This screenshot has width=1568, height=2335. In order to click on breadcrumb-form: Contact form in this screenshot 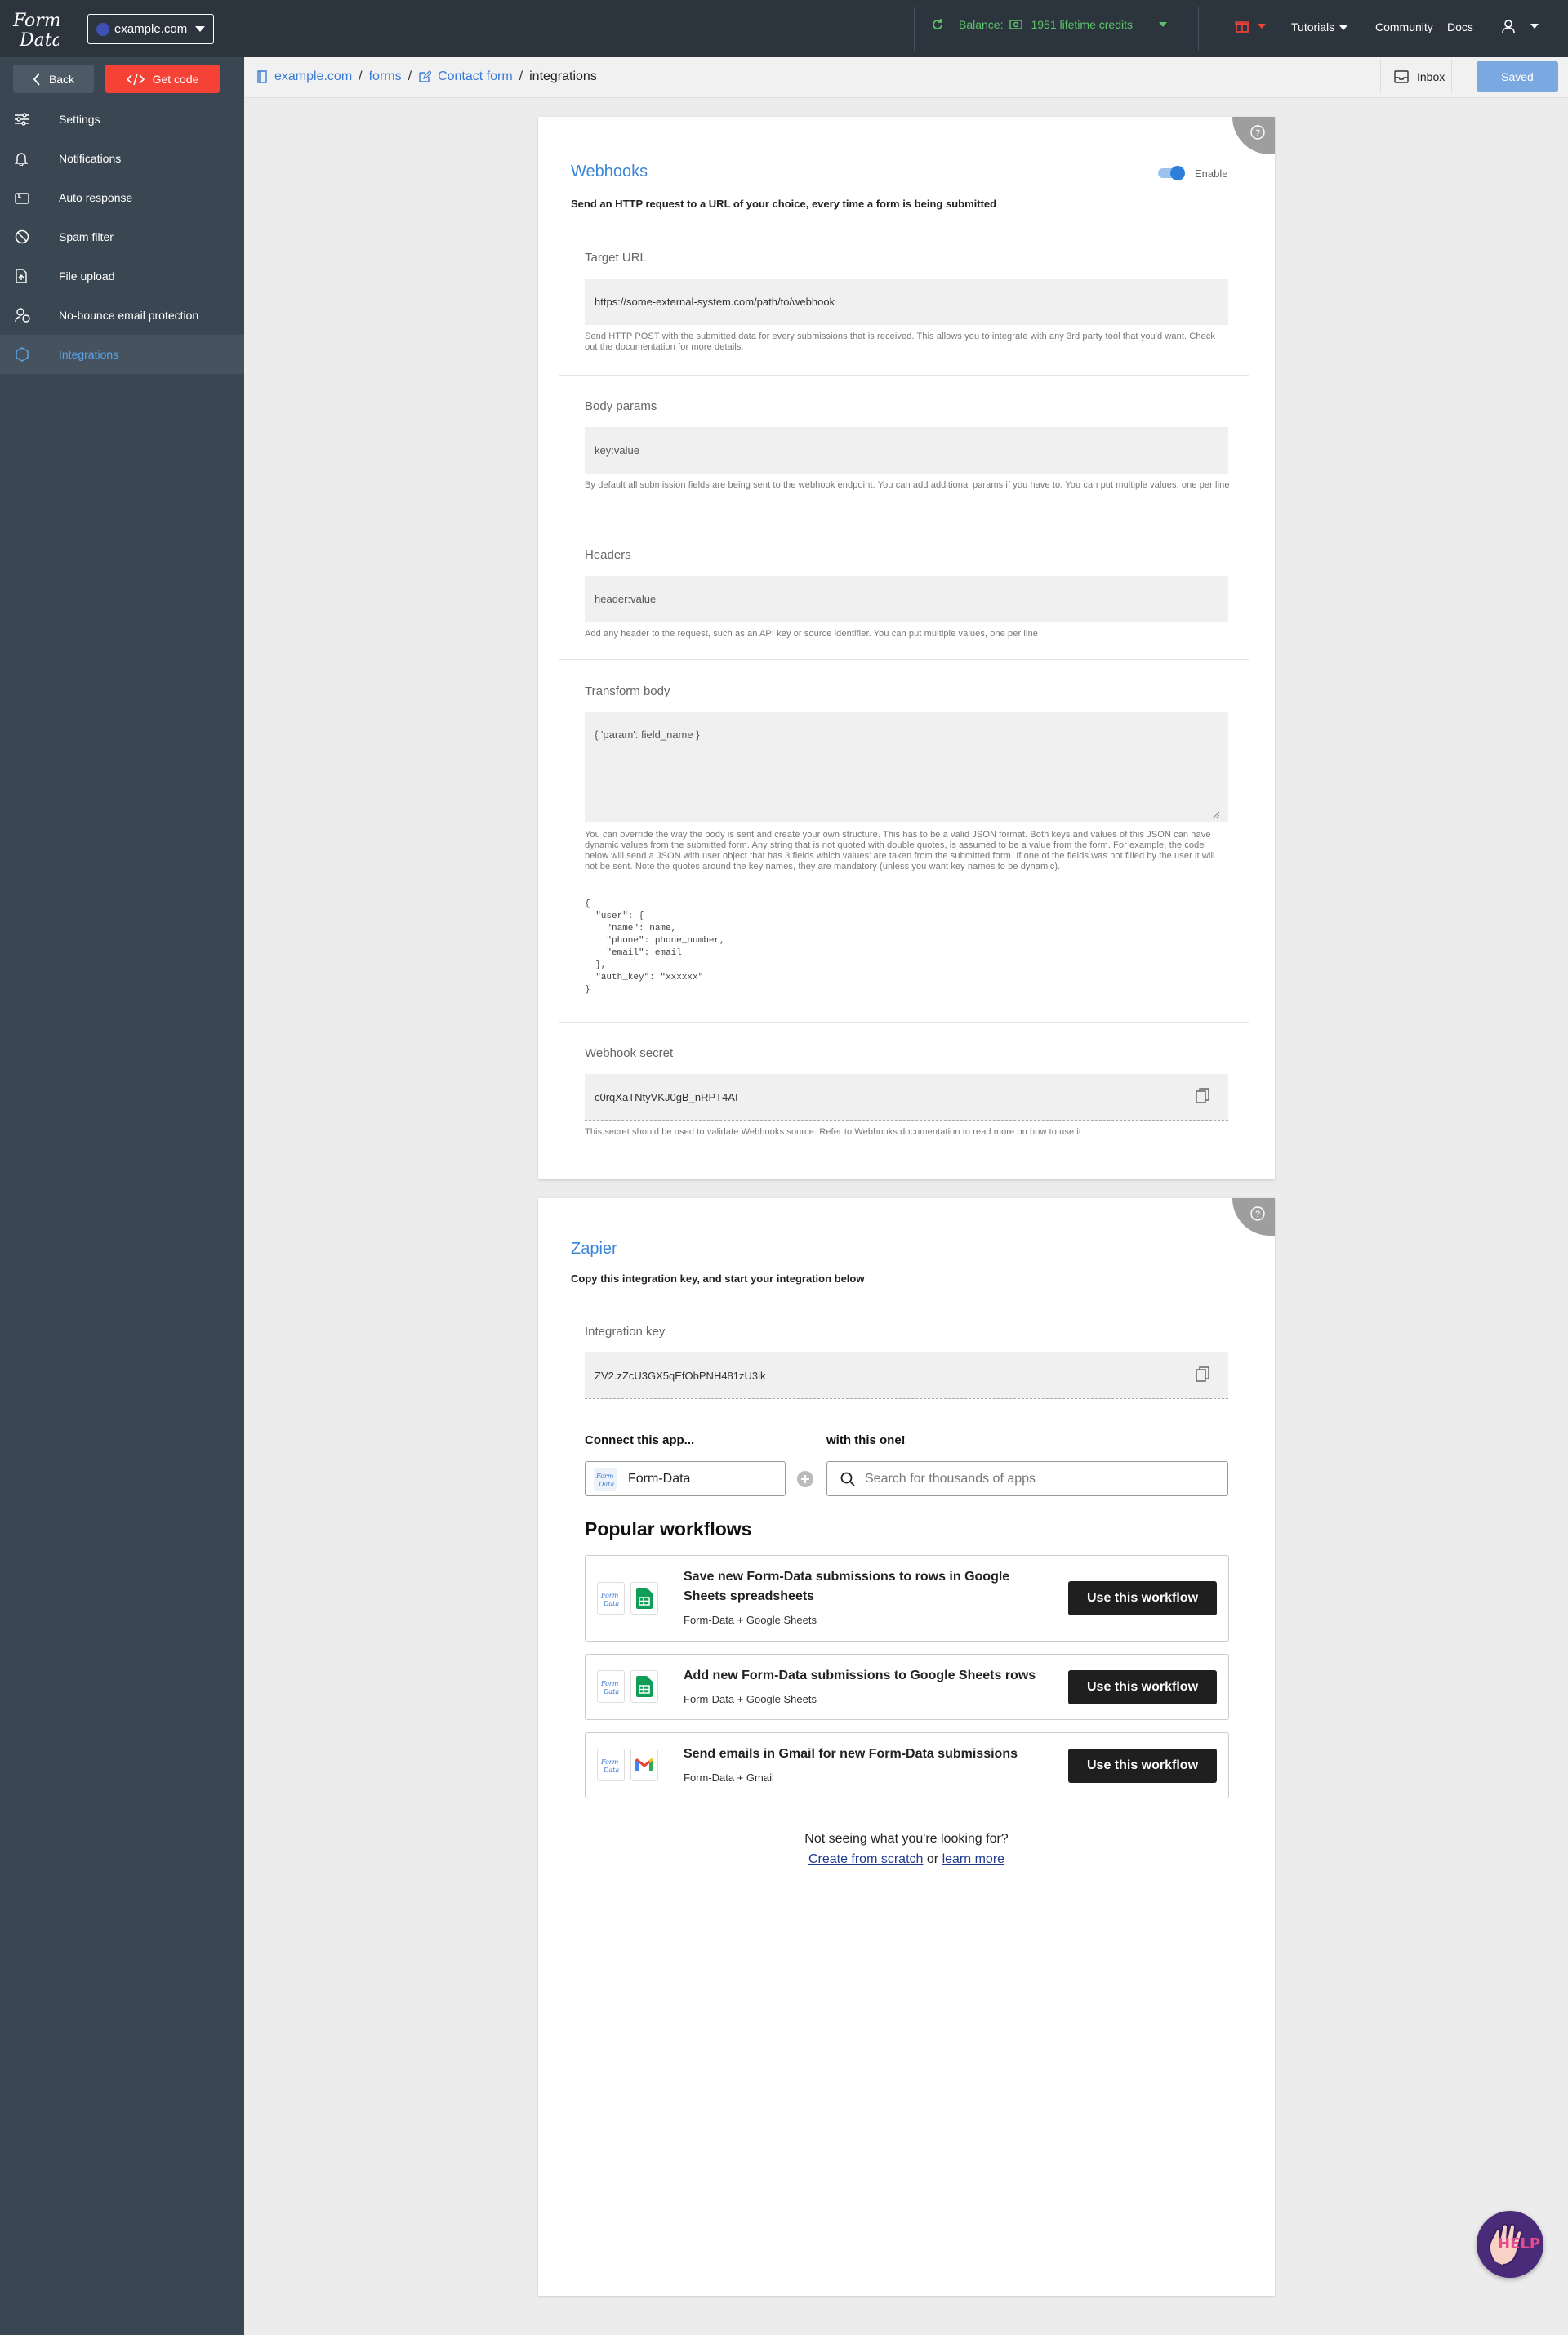, I will do `click(476, 76)`.